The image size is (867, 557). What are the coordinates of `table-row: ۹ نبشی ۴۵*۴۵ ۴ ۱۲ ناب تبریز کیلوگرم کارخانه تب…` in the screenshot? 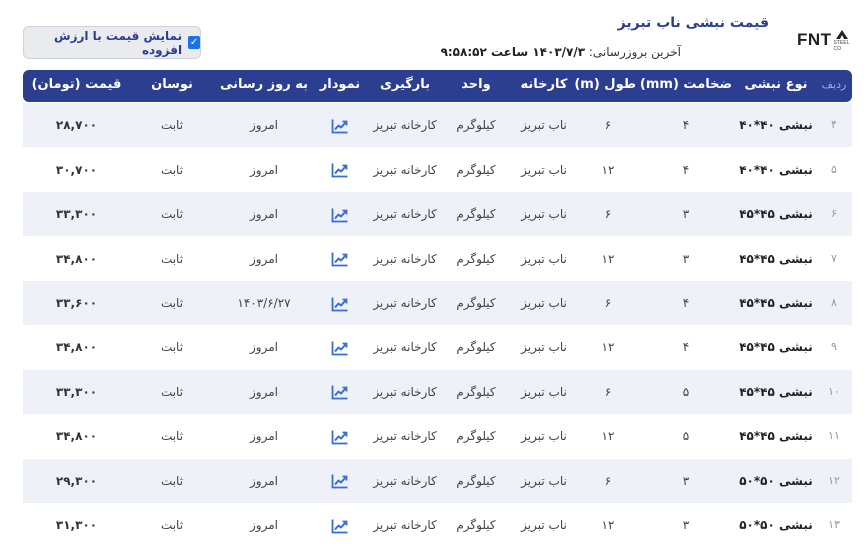 It's located at (437, 347).